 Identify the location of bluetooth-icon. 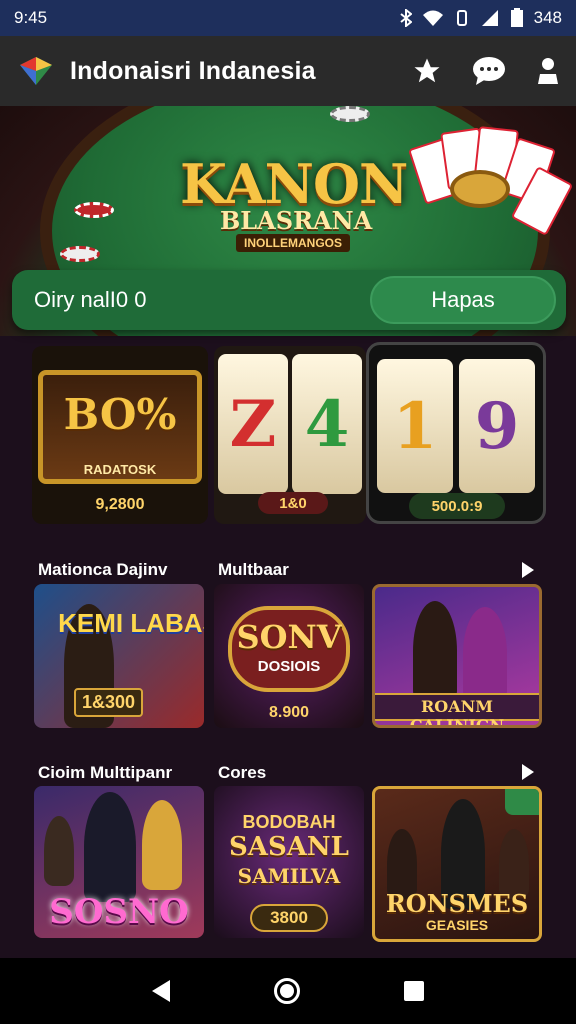
(406, 18).